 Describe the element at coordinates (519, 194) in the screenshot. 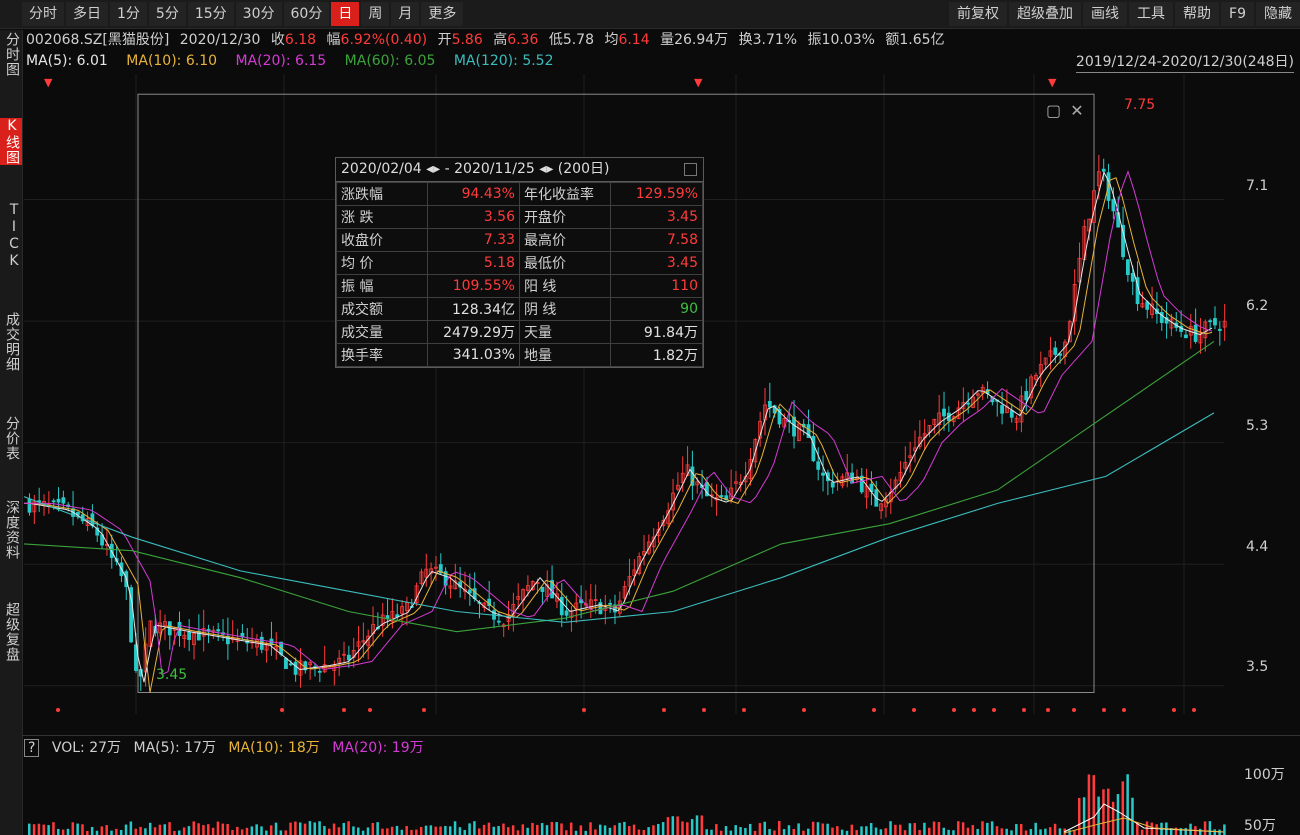

I see `stats-row: 涨跌幅 94.43% 年化收益率 129.59%` at that location.